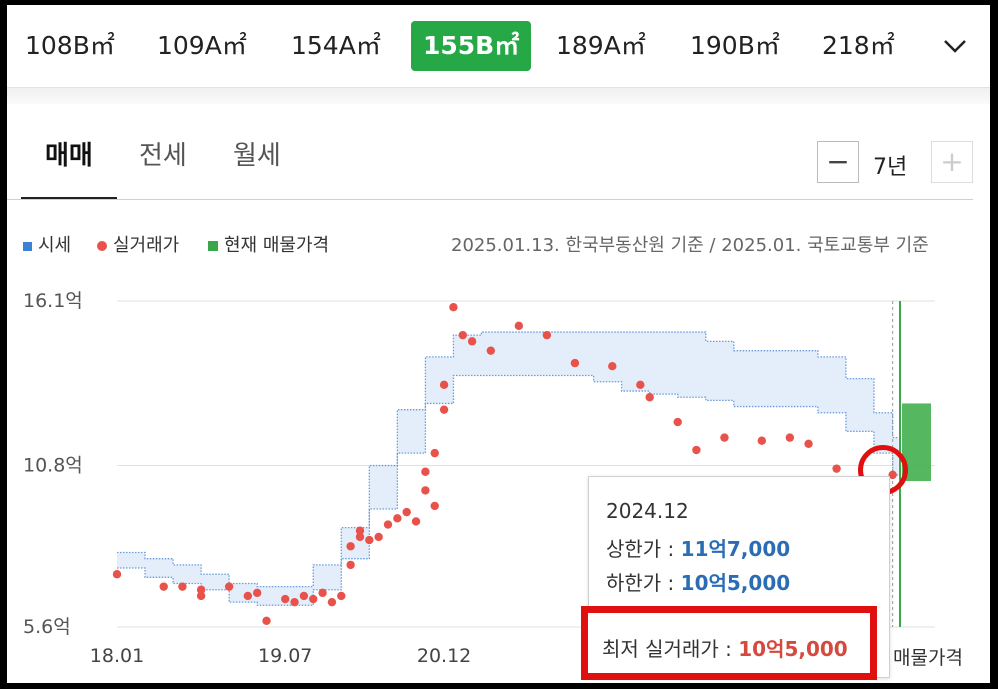 This screenshot has width=998, height=689. I want to click on y-tick-label: 10.8억, so click(53, 466).